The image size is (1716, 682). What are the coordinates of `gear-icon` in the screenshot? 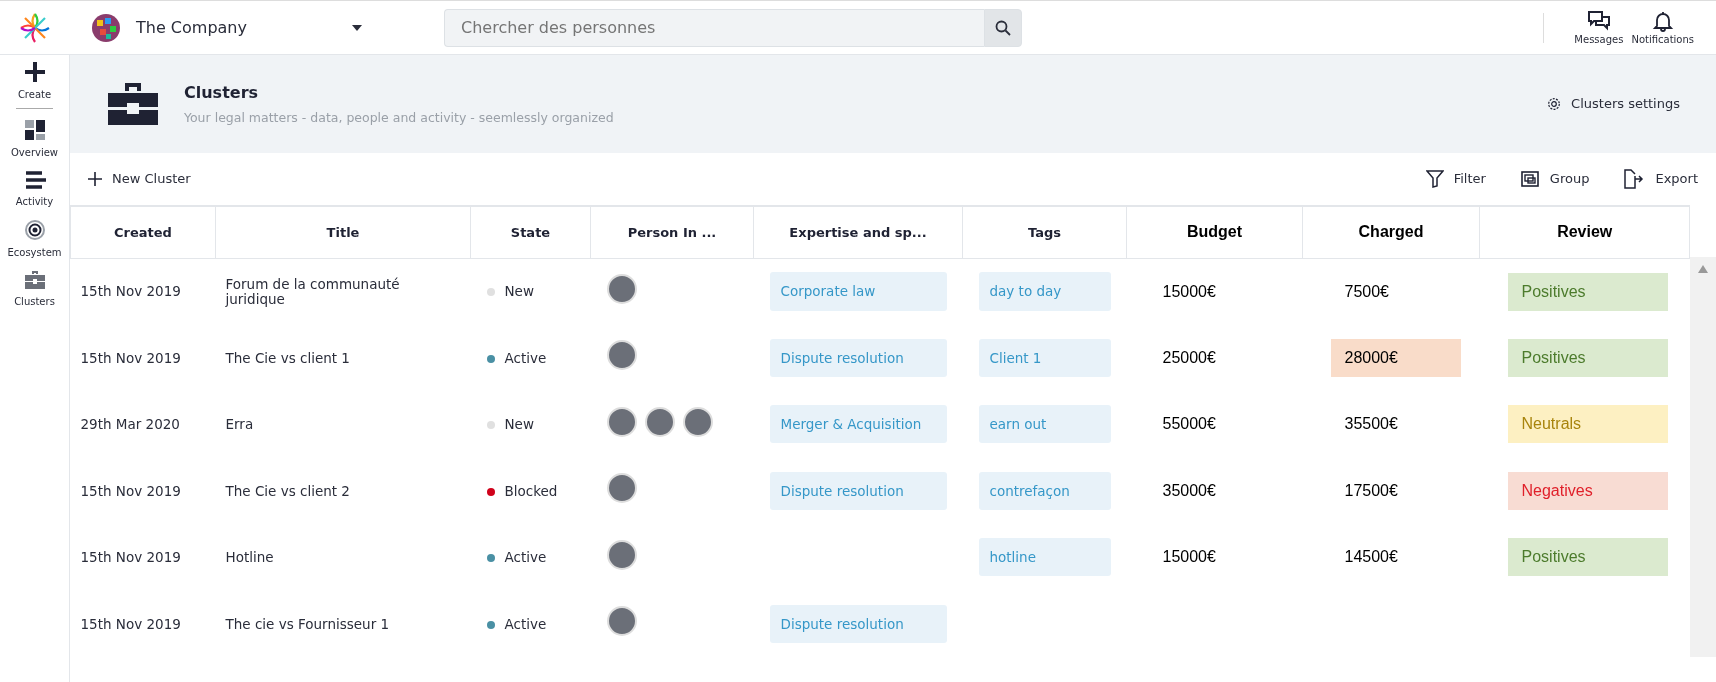 It's located at (1554, 104).